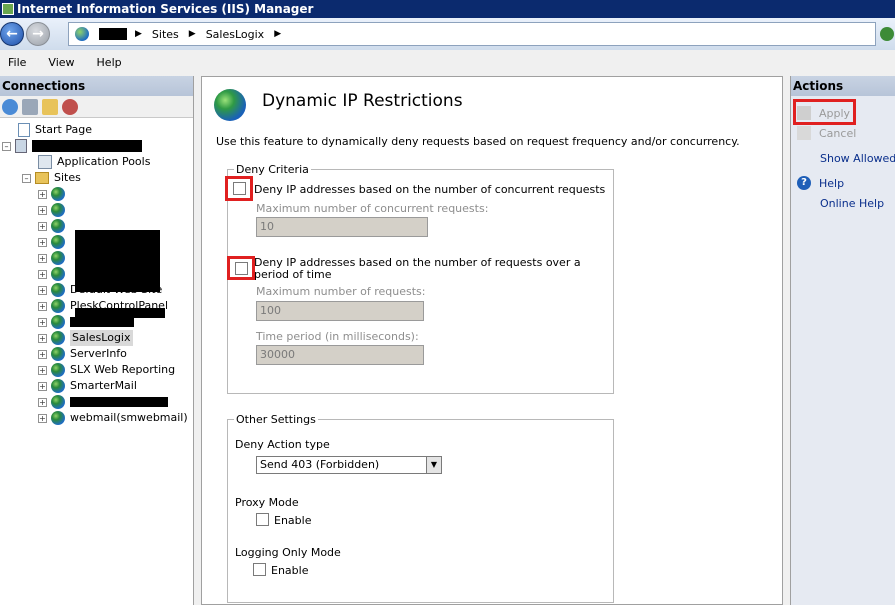 The image size is (895, 605). Describe the element at coordinates (96, 107) in the screenshot. I see `connections-toolbar` at that location.